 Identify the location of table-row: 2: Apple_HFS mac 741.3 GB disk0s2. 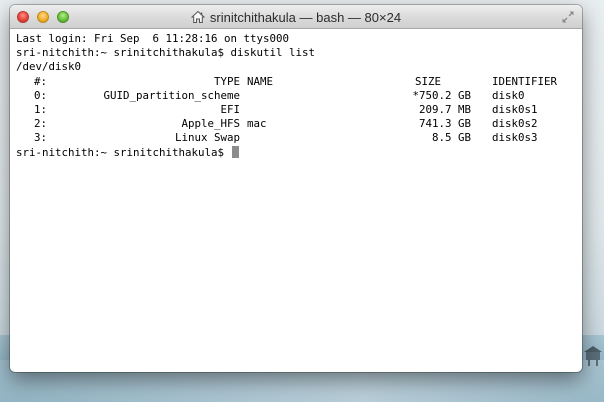
(299, 124).